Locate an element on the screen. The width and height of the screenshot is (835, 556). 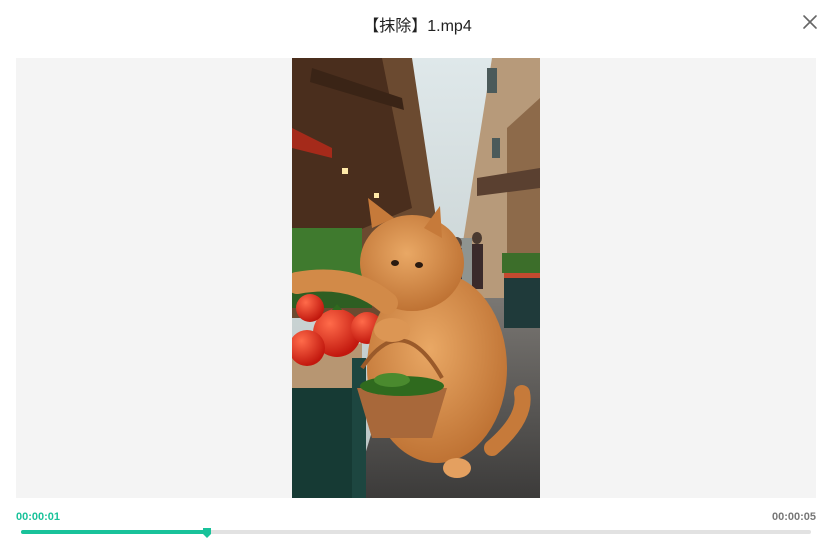
total-time: 00:00:05 is located at coordinates (793, 517).